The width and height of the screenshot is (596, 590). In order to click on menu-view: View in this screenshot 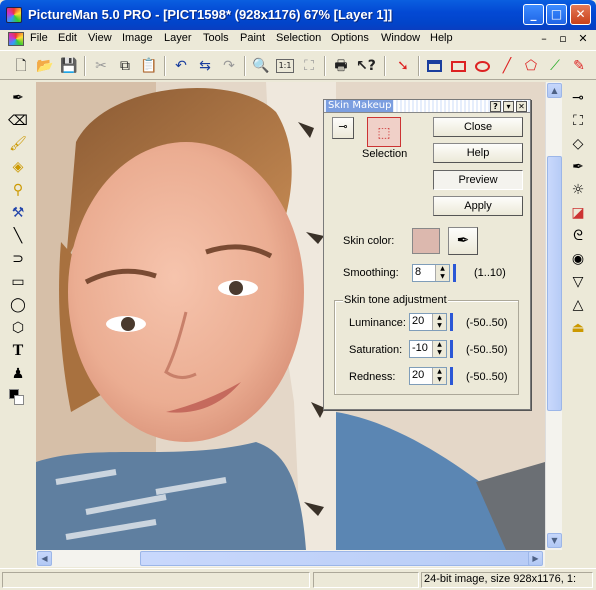, I will do `click(100, 38)`.